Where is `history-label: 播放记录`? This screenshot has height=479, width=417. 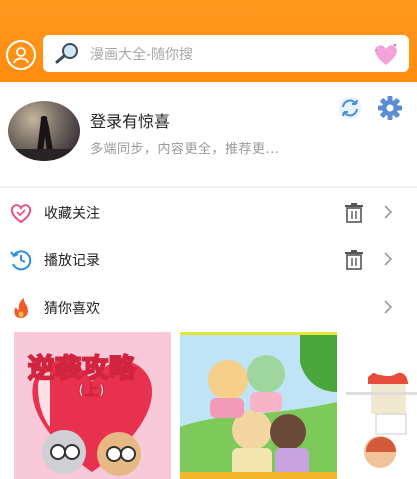 history-label: 播放记录 is located at coordinates (72, 261).